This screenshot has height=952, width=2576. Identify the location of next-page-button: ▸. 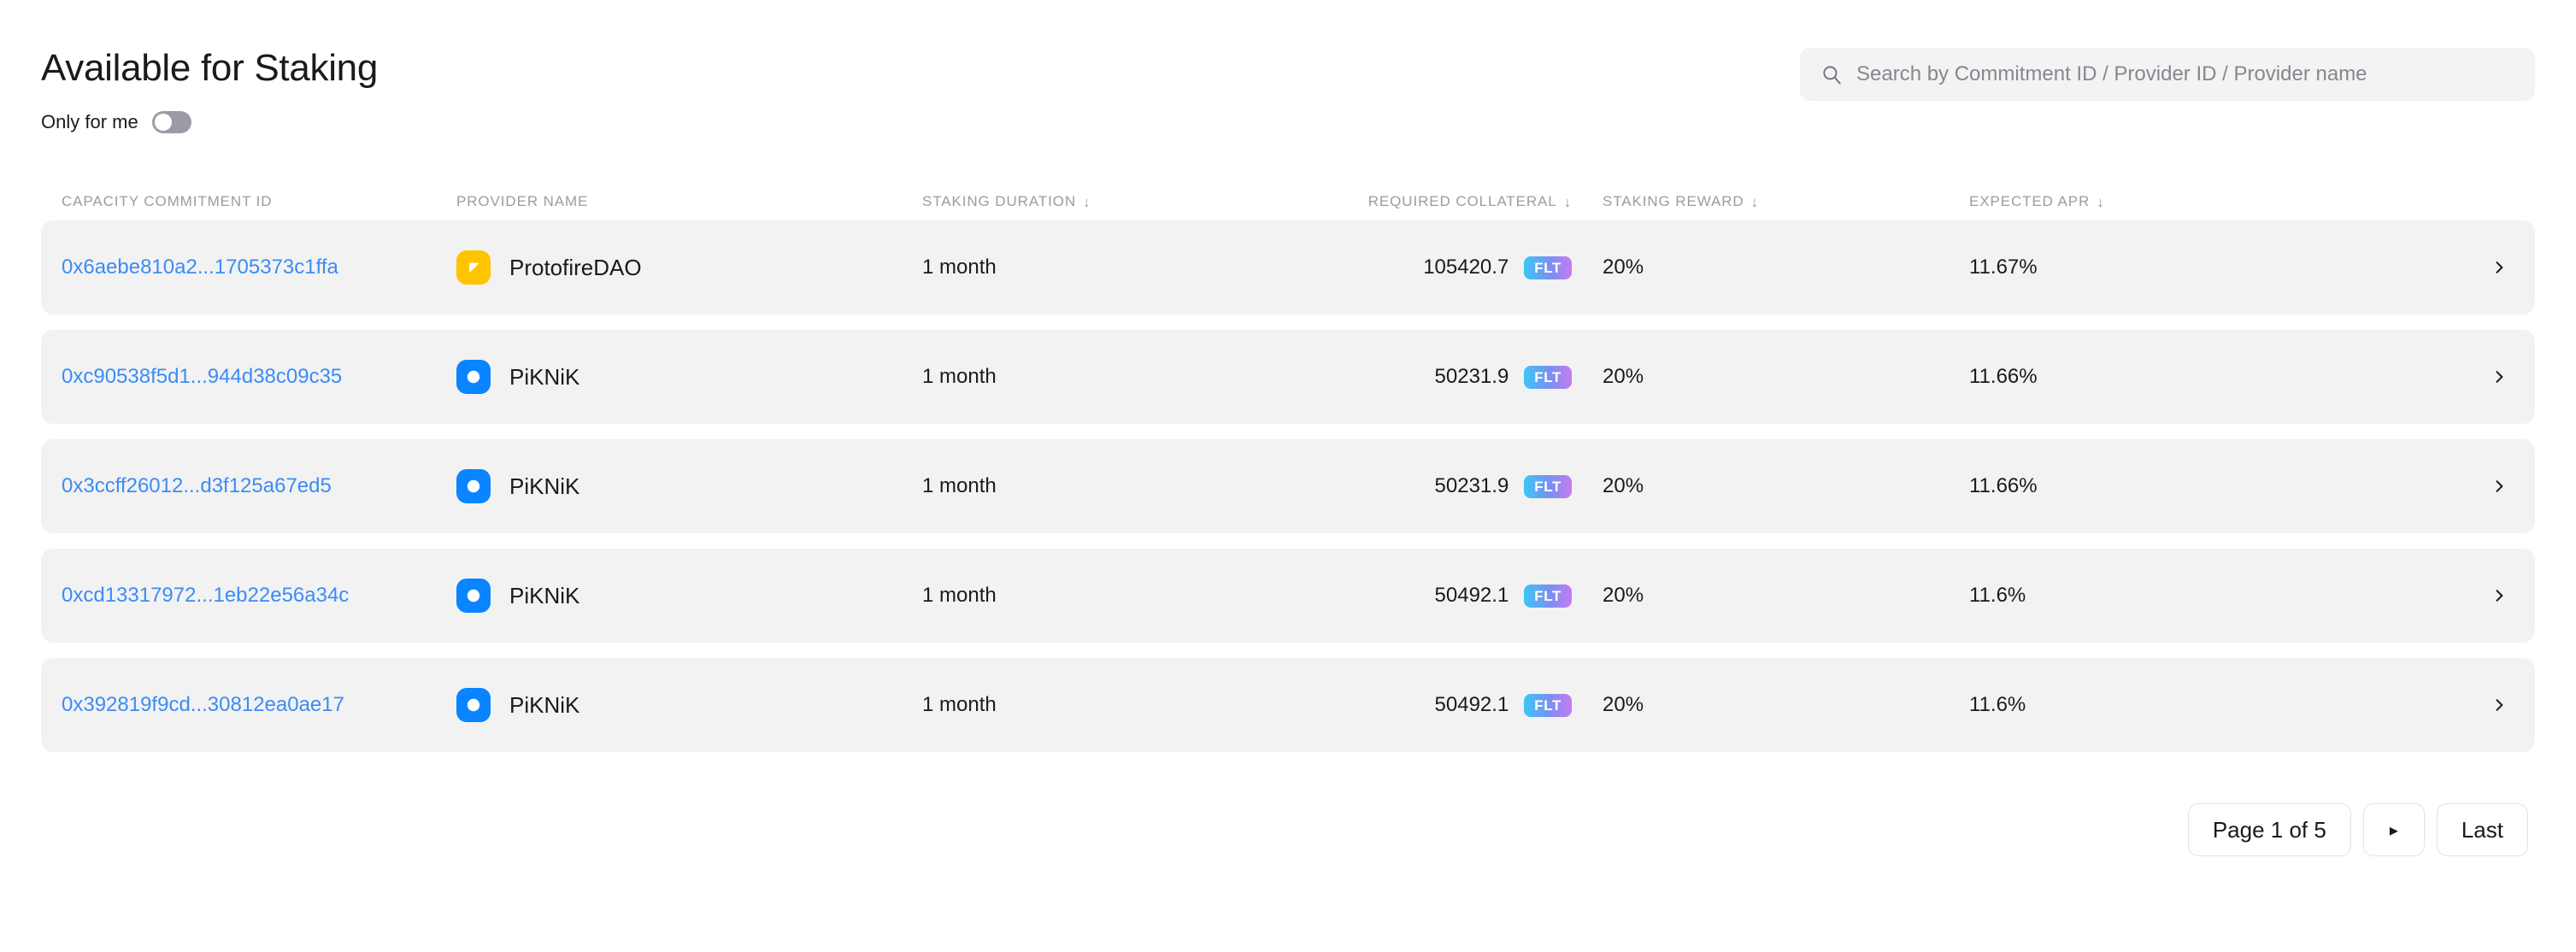
(2393, 830).